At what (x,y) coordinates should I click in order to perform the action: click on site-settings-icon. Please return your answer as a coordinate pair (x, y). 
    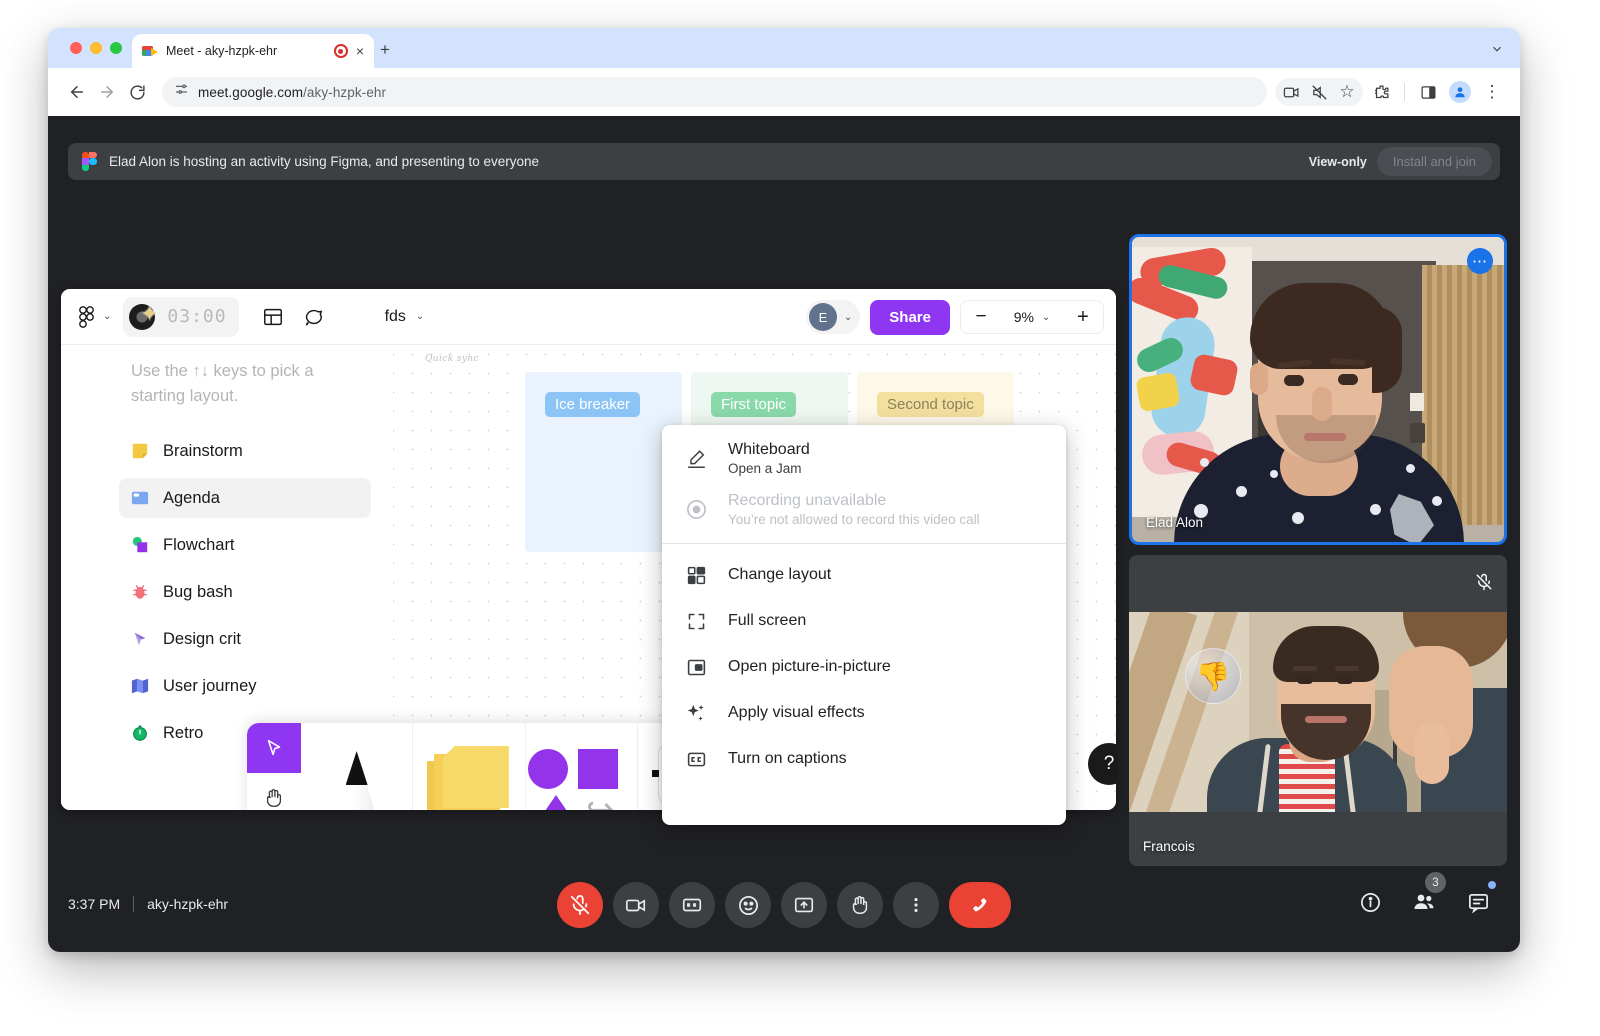
    Looking at the image, I should click on (181, 92).